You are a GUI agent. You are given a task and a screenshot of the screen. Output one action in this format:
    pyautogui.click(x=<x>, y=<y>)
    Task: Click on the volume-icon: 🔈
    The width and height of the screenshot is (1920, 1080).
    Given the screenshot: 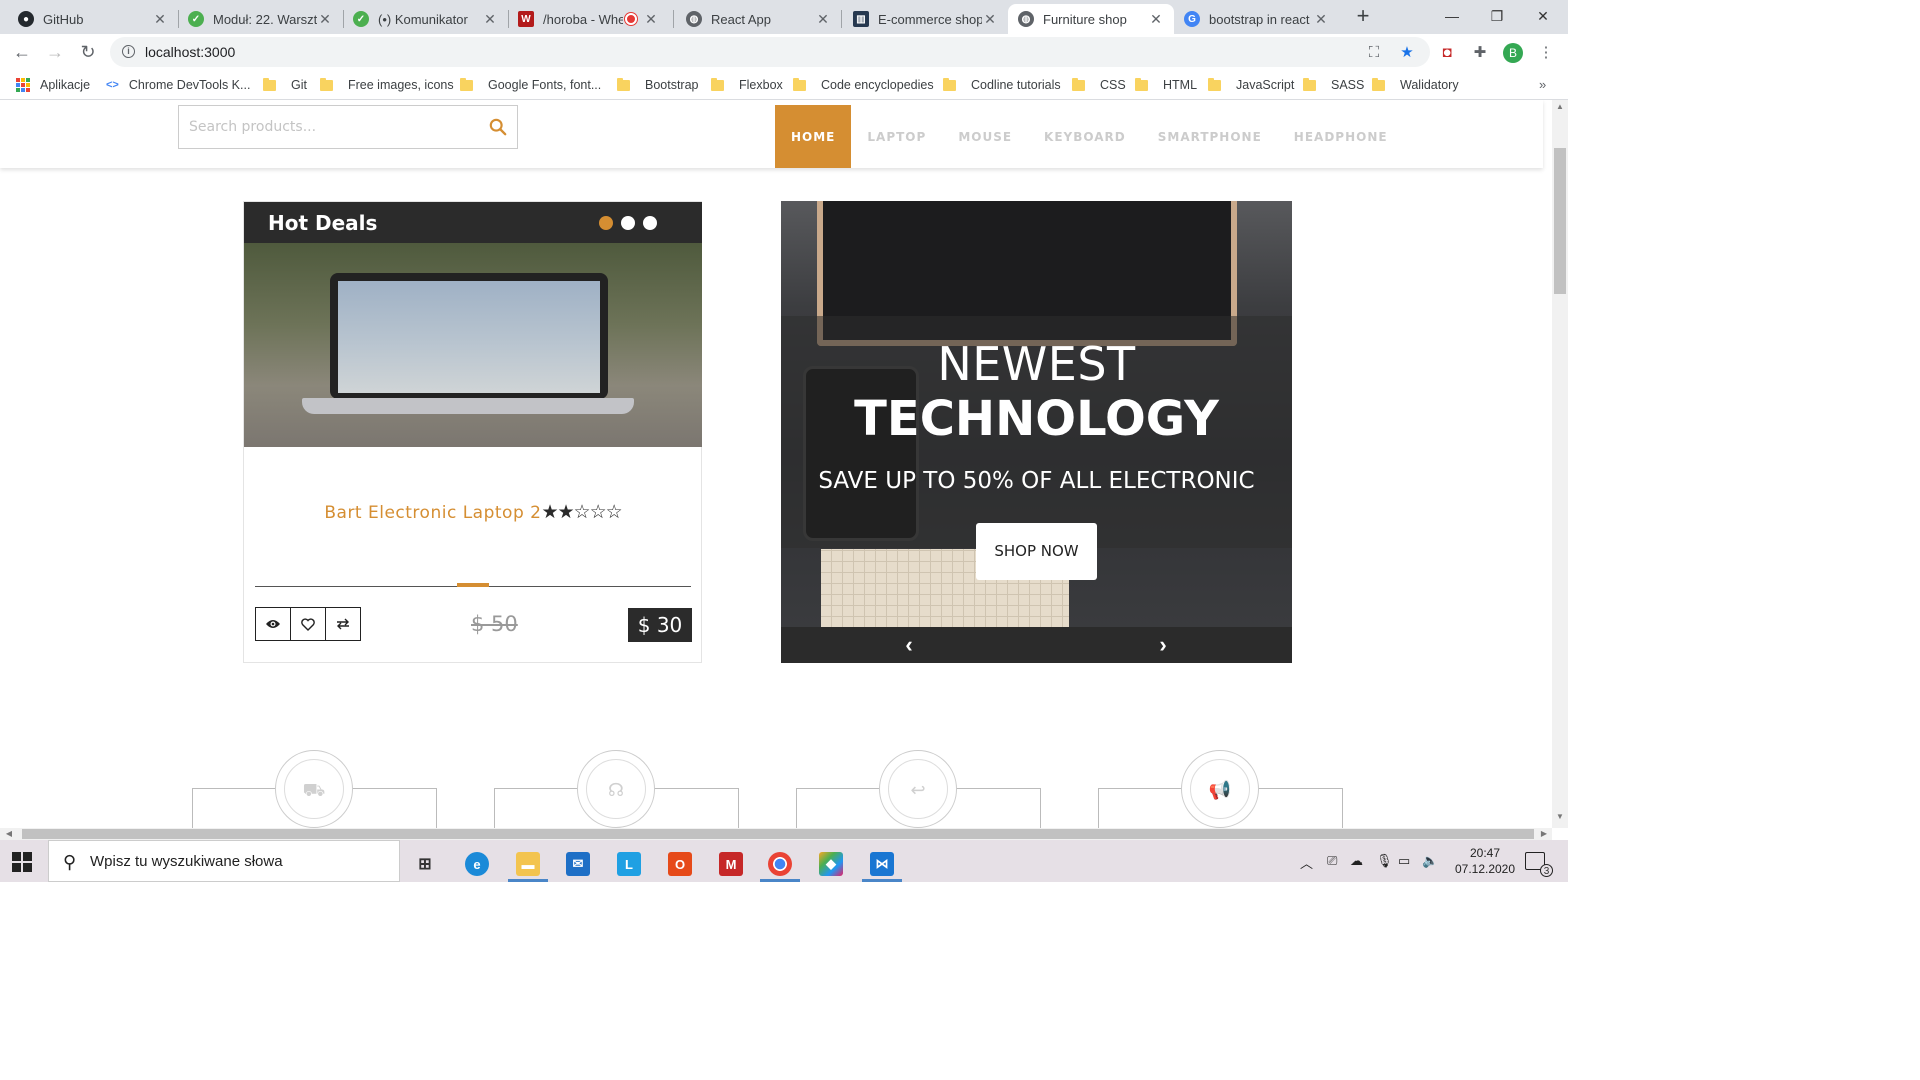 What is the action you would take?
    pyautogui.click(x=1430, y=861)
    